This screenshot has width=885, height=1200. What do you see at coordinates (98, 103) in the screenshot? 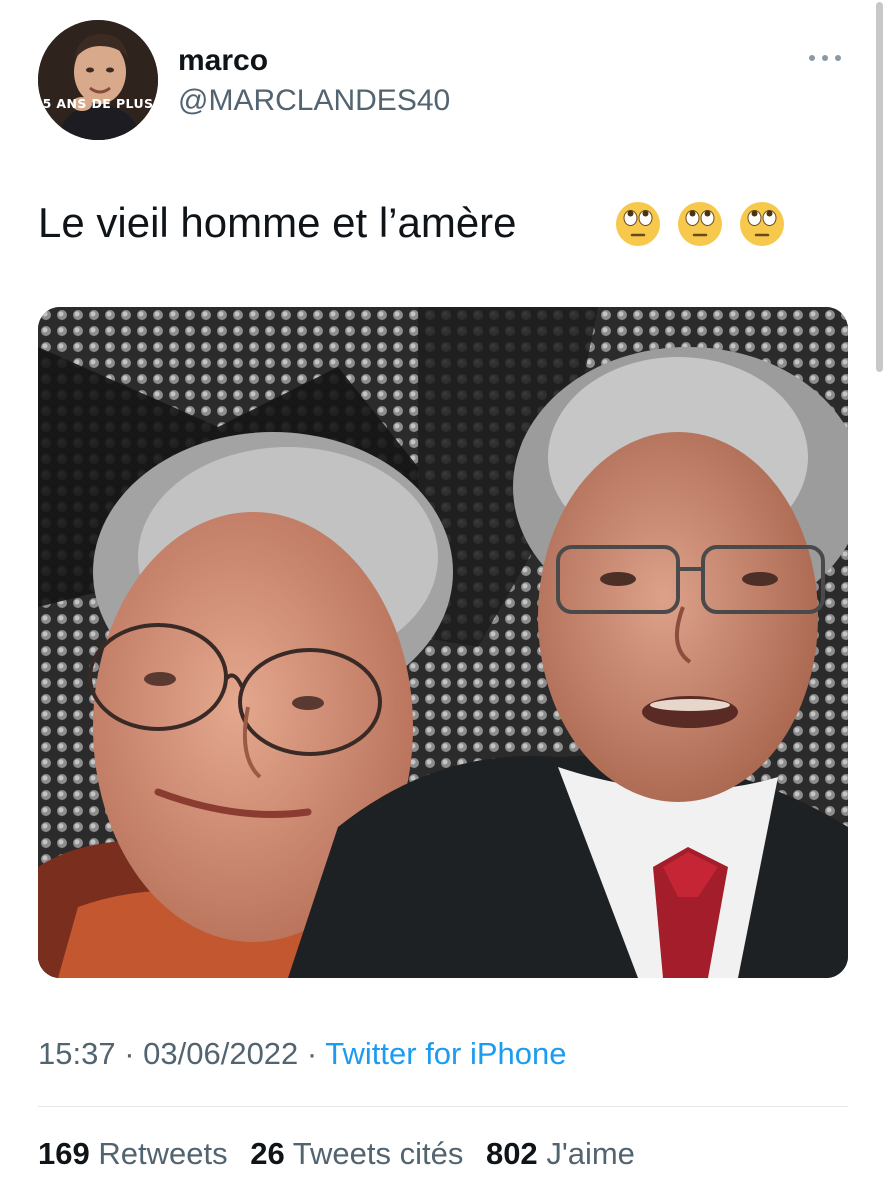
I see `avatar-caption: 5 ANS DE PLUS` at bounding box center [98, 103].